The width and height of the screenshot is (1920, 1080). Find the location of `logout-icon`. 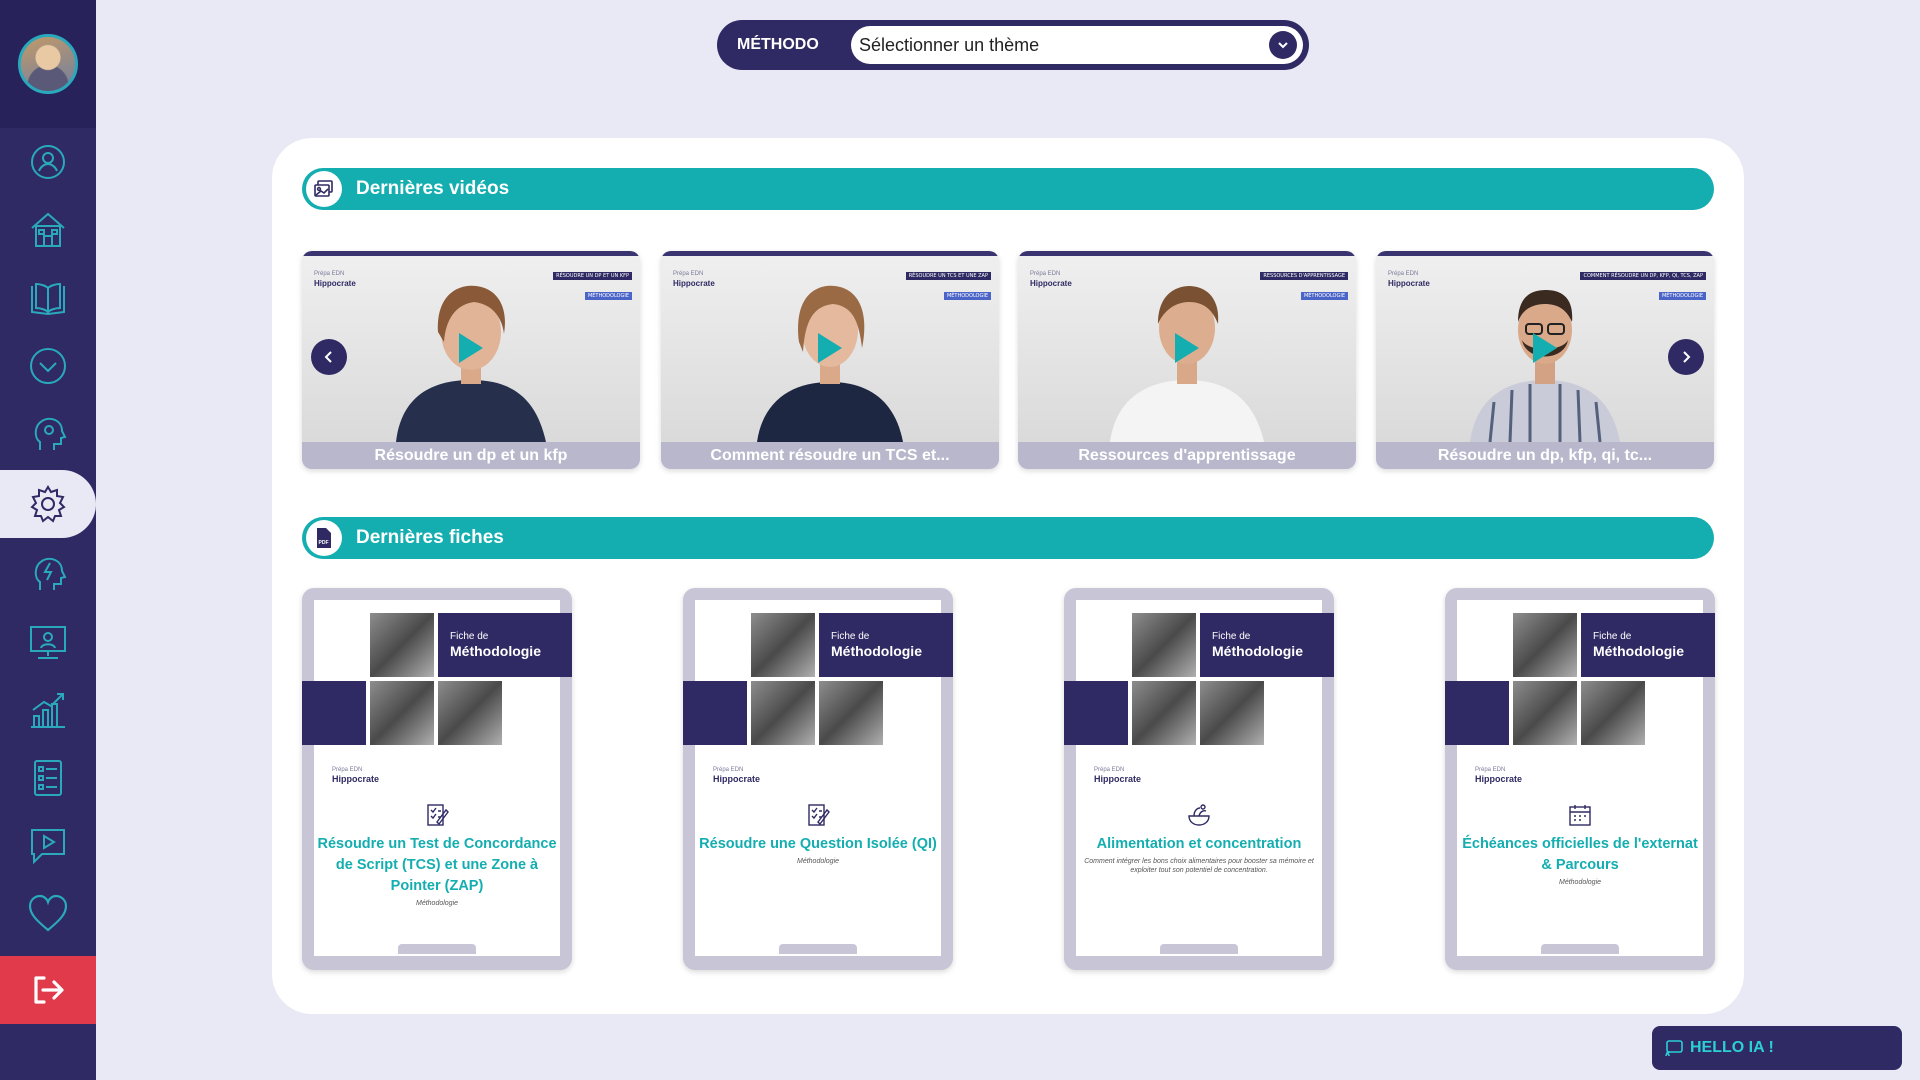

logout-icon is located at coordinates (49, 990).